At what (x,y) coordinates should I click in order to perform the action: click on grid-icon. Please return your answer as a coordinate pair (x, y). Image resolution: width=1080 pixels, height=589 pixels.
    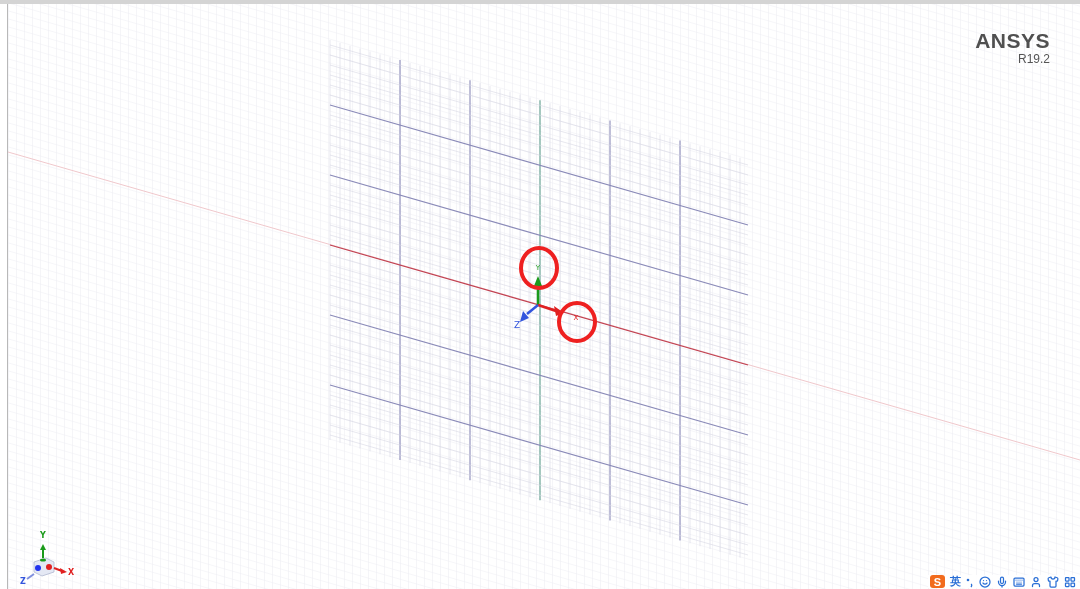
    Looking at the image, I should click on (1070, 581).